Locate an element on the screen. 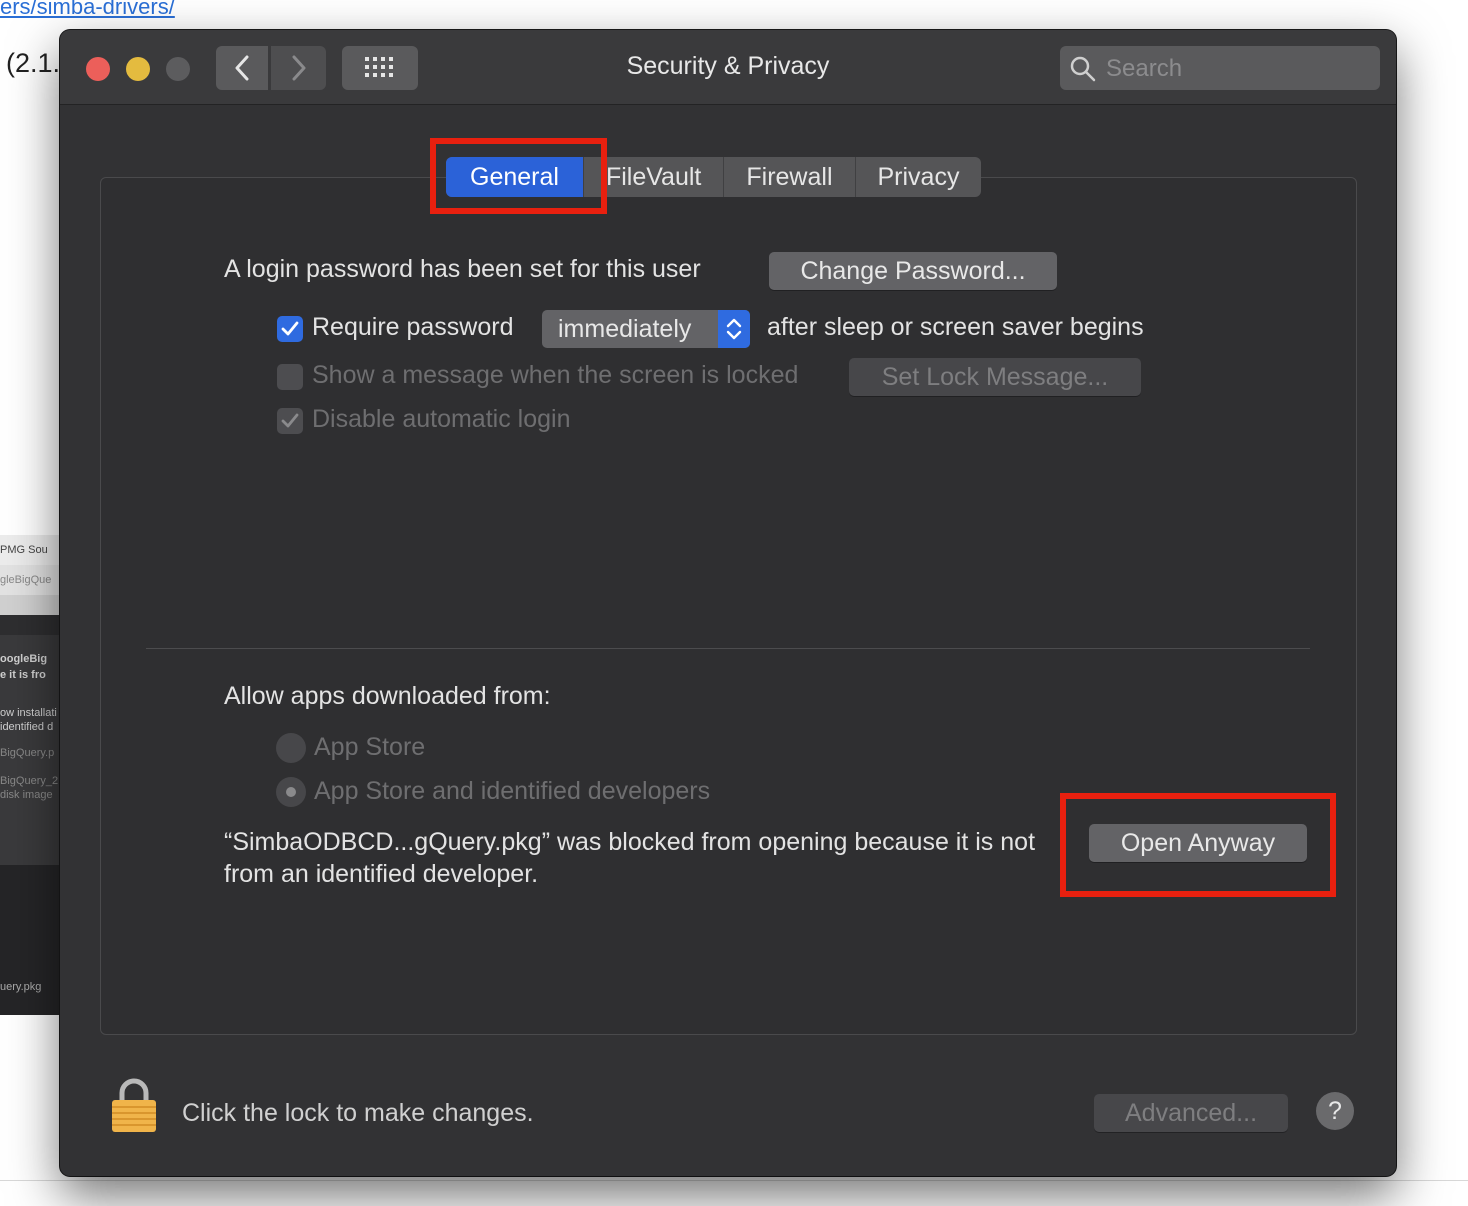 This screenshot has width=1468, height=1206. background-finder-line: identified d is located at coordinates (27, 727).